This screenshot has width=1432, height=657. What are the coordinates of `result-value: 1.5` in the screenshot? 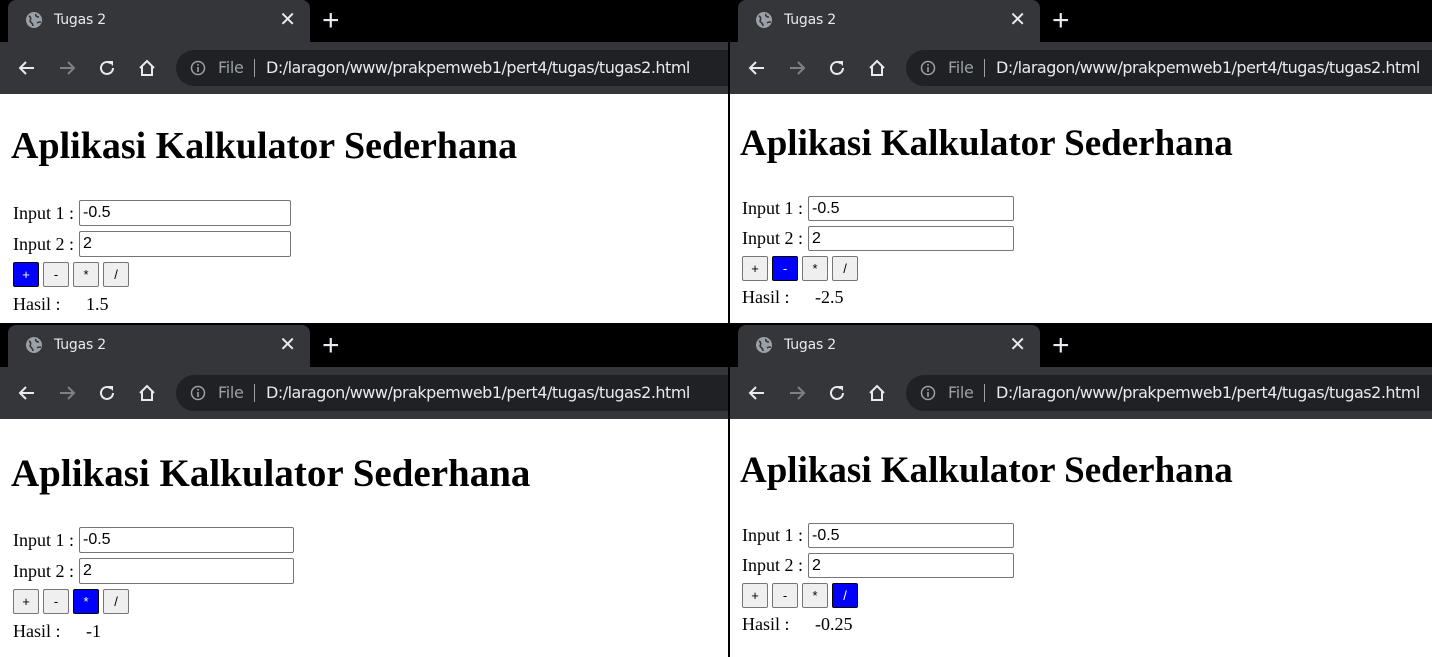 It's located at (97, 304).